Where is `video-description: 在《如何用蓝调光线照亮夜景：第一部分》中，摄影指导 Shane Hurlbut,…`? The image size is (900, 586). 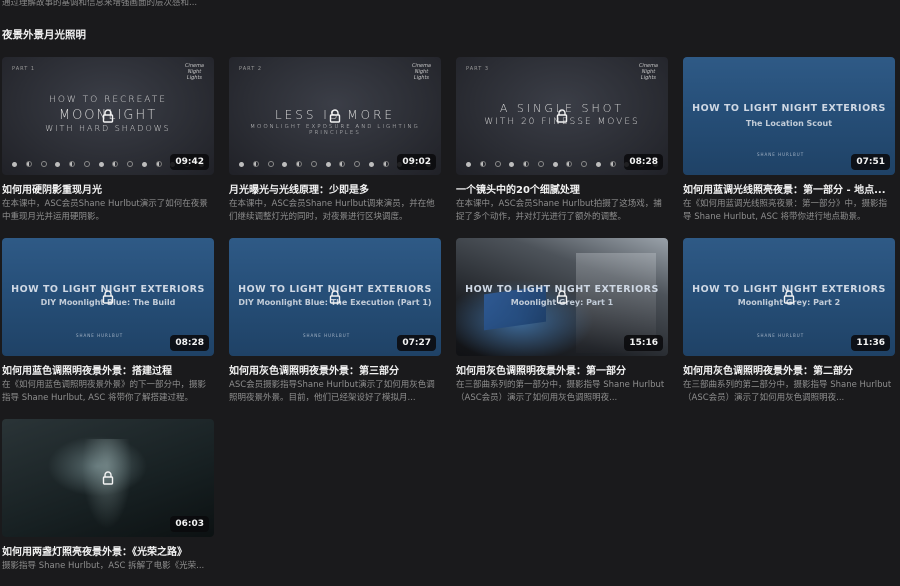
video-description: 在《如何用蓝调光线照亮夜景：第一部分》中，摄影指导 Shane Hurlbut,… is located at coordinates (785, 210).